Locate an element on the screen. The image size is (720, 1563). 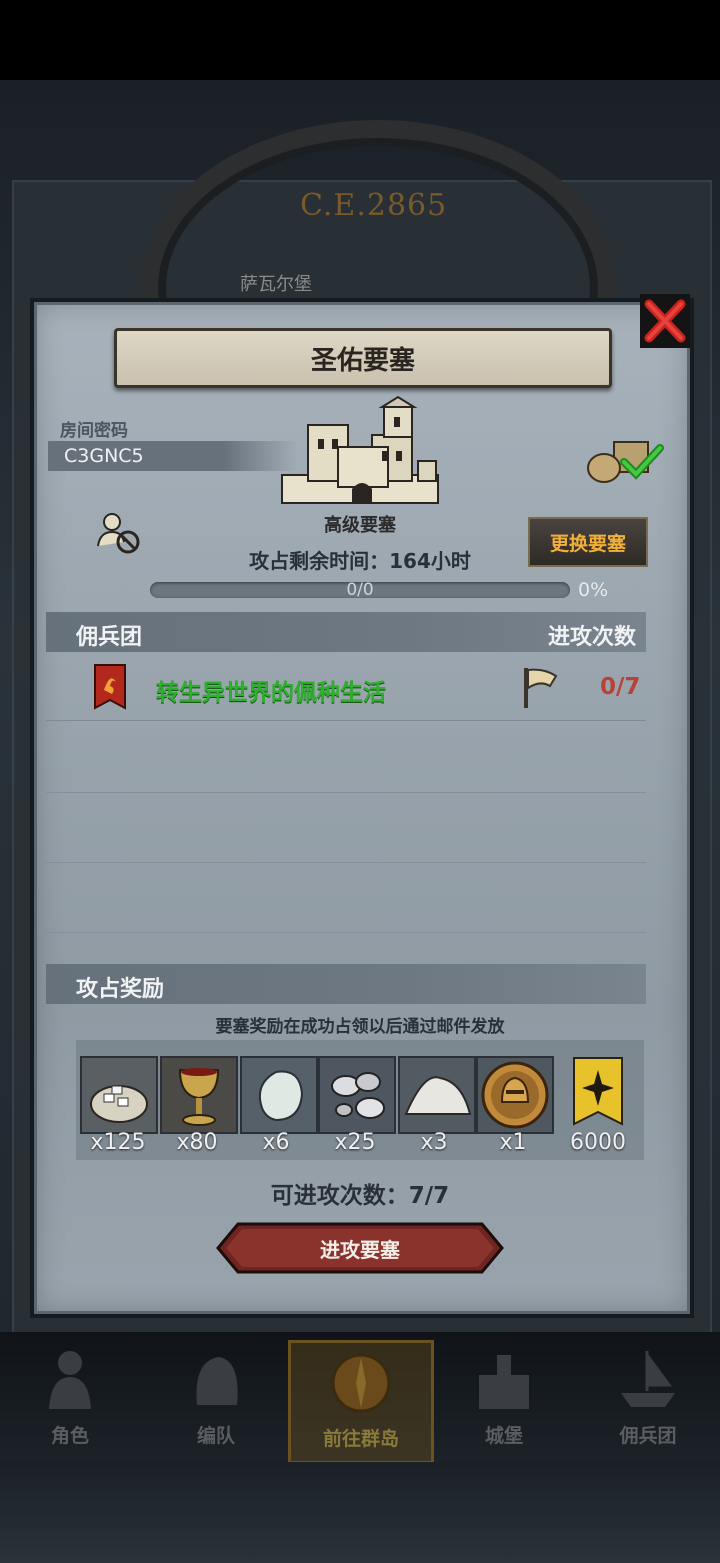
era-label: C.E.2865 is located at coordinates (374, 205).